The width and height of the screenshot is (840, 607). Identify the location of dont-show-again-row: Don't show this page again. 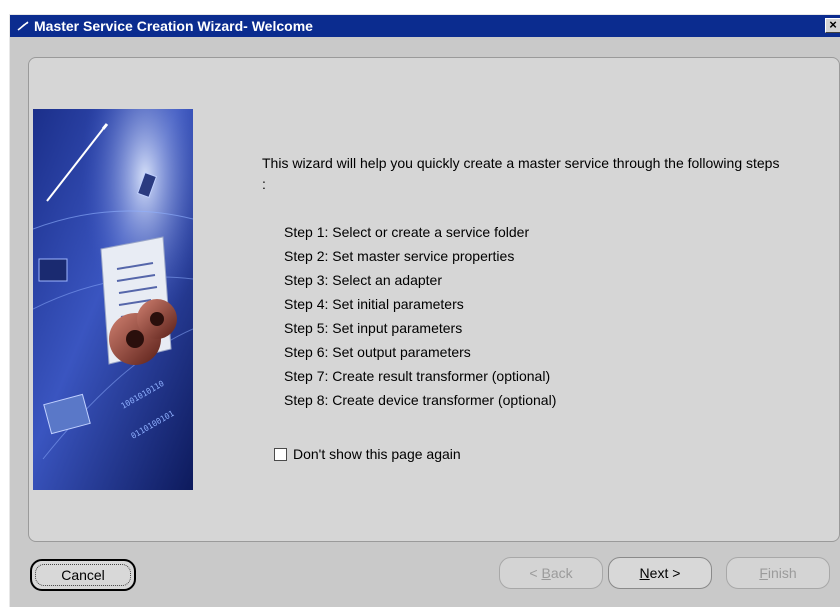
(367, 454).